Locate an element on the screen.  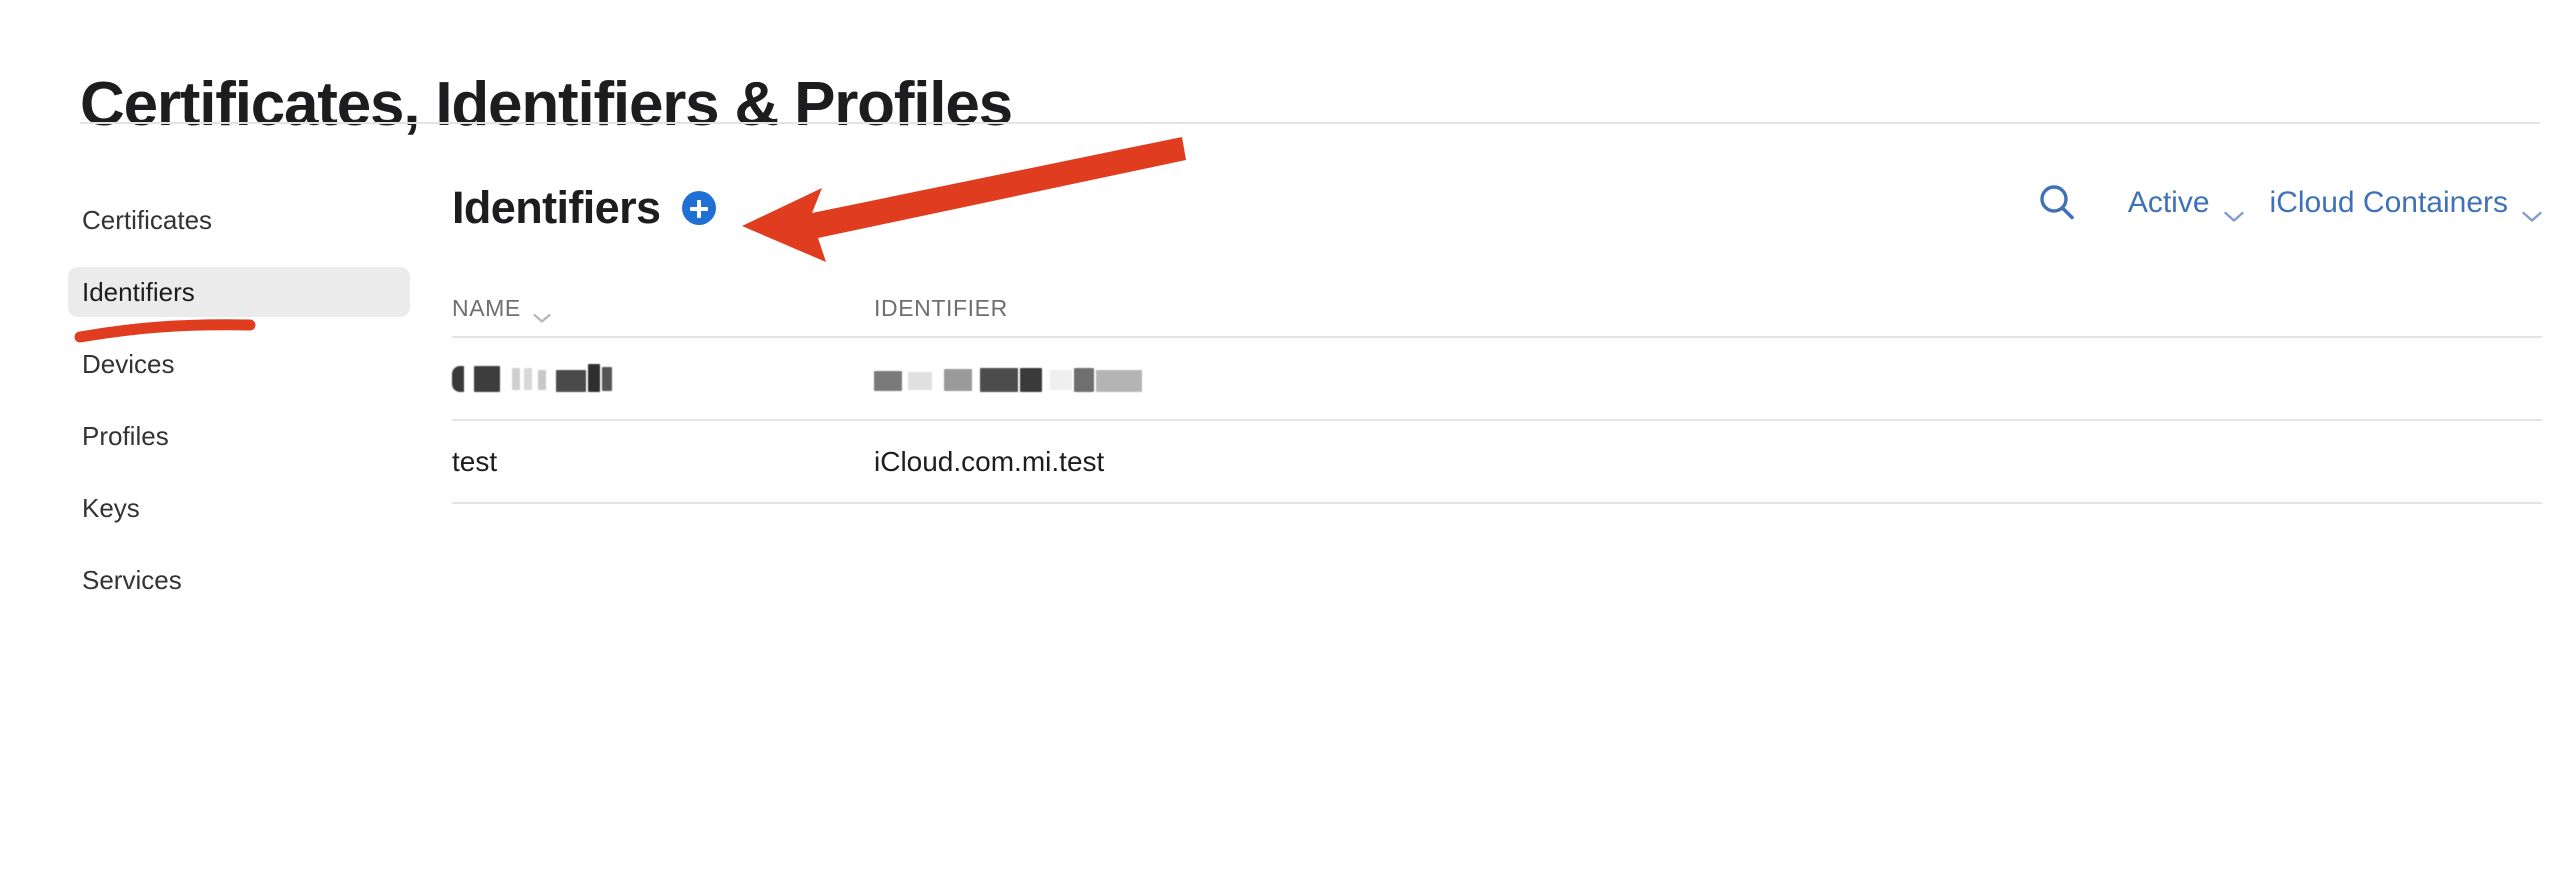
cell-name is located at coordinates (663, 378).